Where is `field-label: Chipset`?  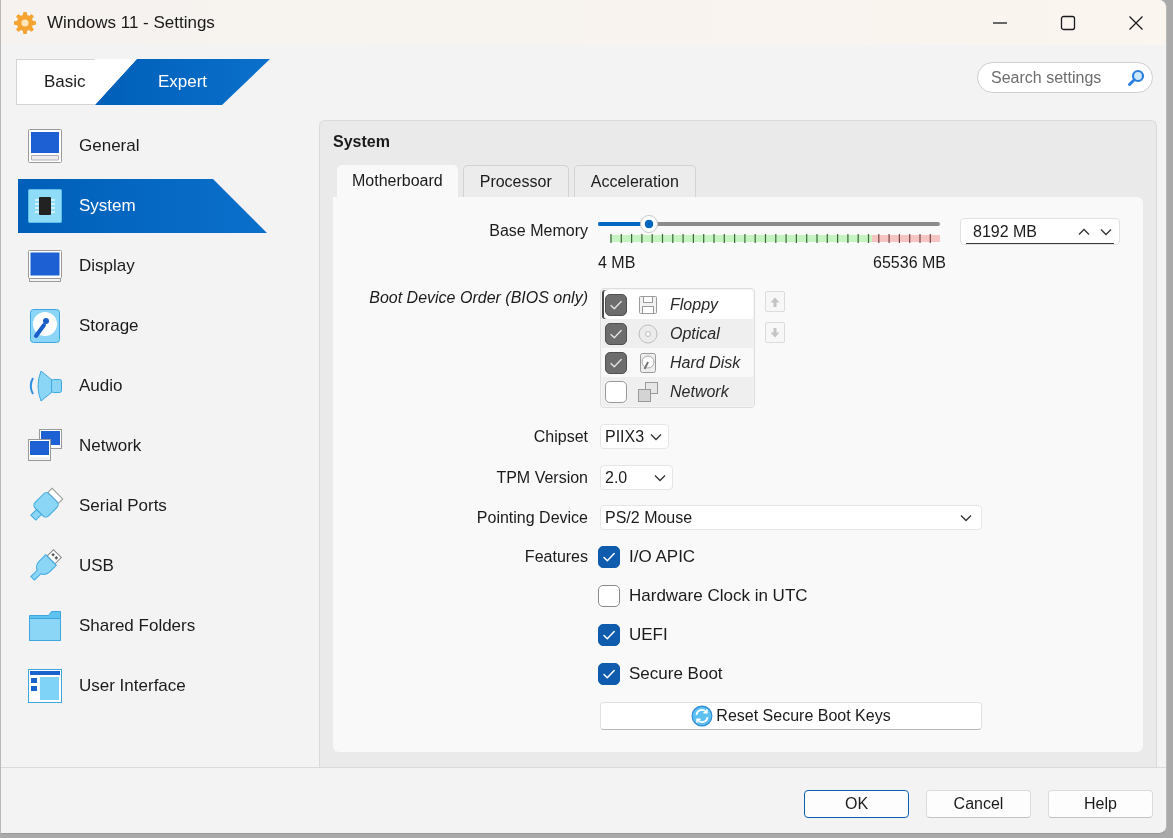 field-label: Chipset is located at coordinates (560, 437).